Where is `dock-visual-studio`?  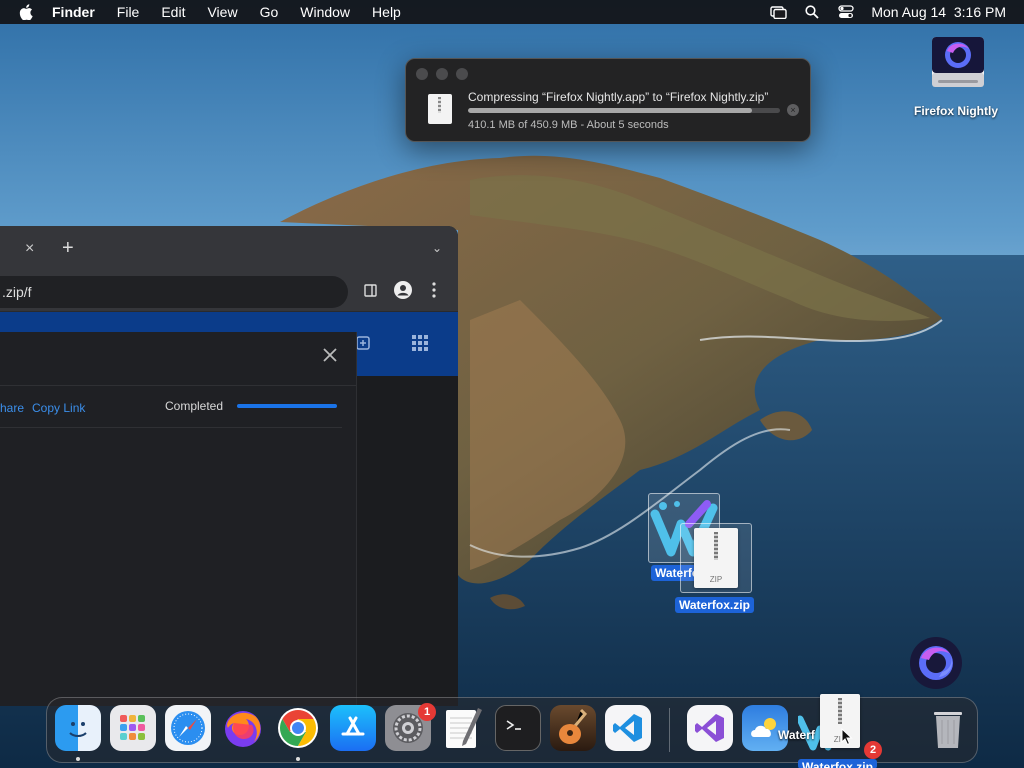
dock-visual-studio is located at coordinates (710, 728).